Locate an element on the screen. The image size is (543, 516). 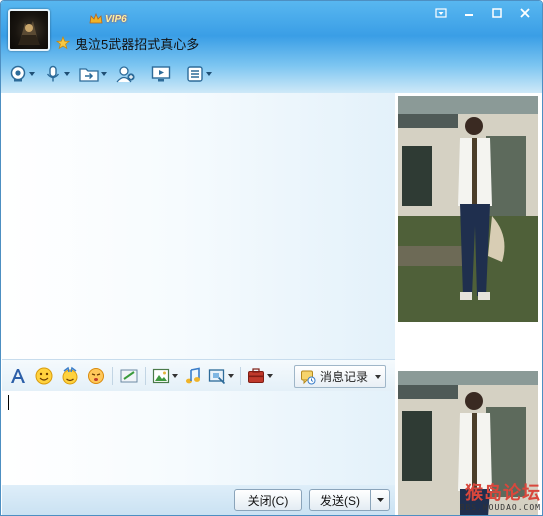
screen-share-icon is located at coordinates (161, 74).